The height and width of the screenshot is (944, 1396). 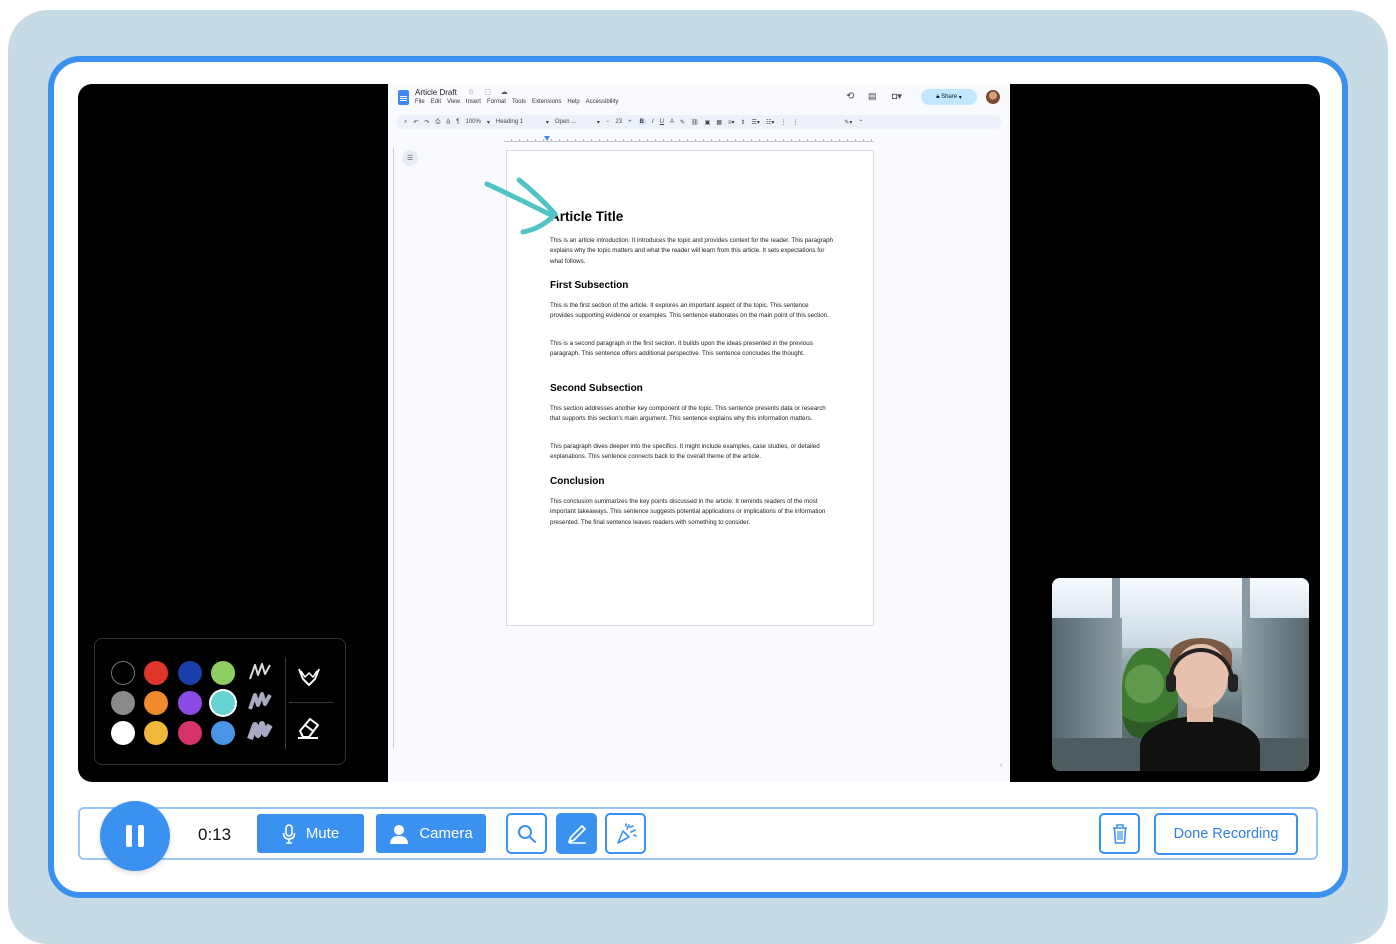 What do you see at coordinates (662, 122) in the screenshot?
I see `underline-icon: U` at bounding box center [662, 122].